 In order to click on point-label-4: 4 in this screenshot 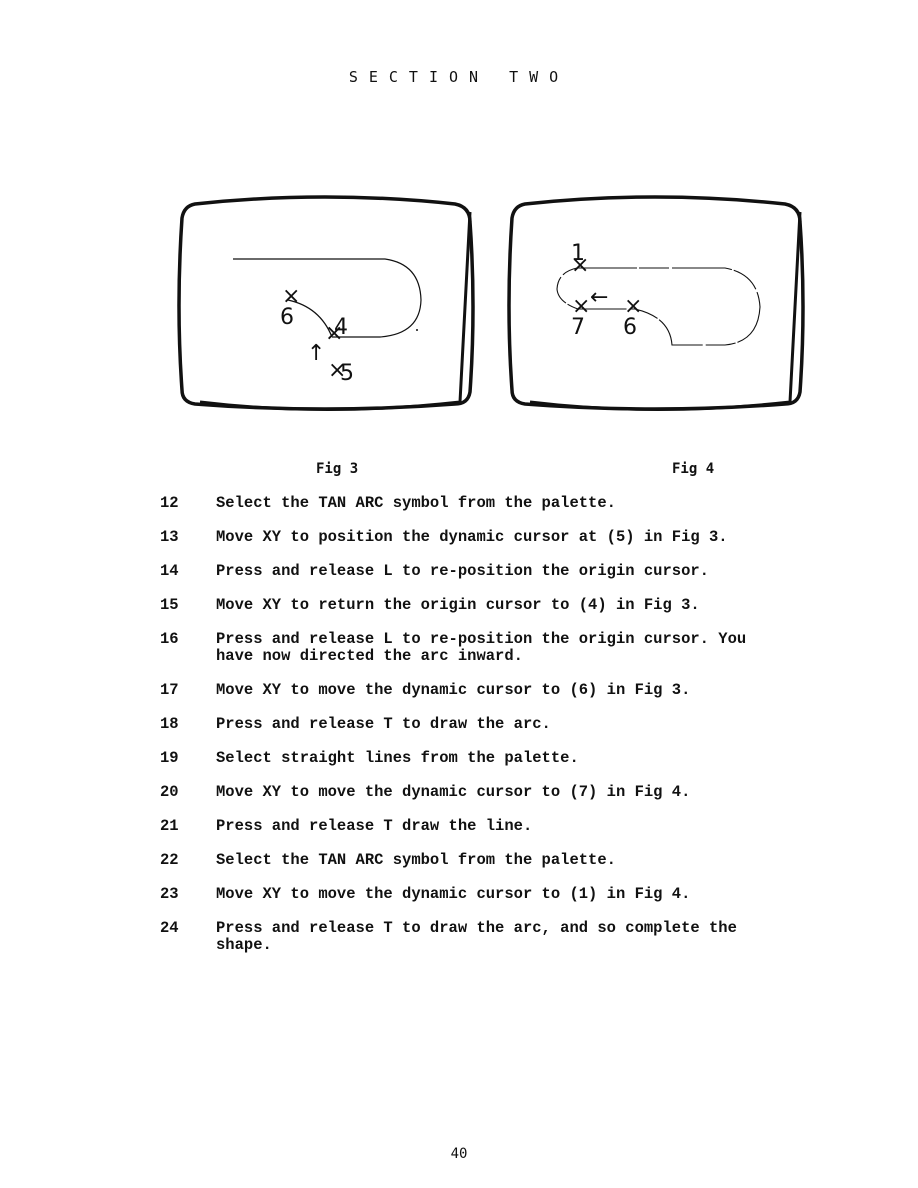, I will do `click(341, 327)`.